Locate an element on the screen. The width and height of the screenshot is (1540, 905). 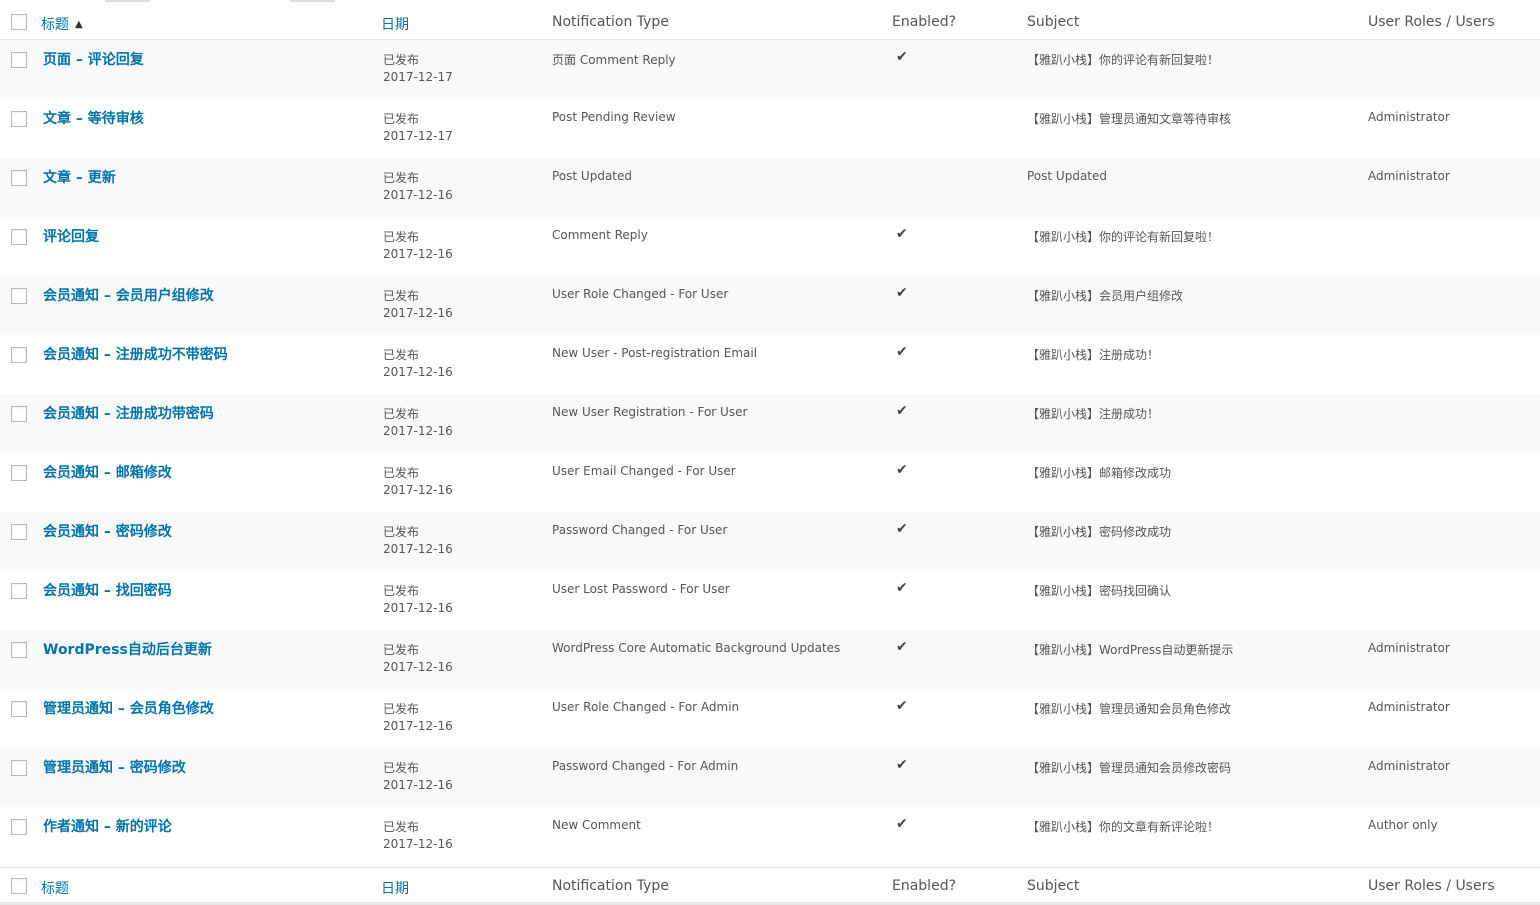
column-footer-date: 日期 is located at coordinates (395, 888).